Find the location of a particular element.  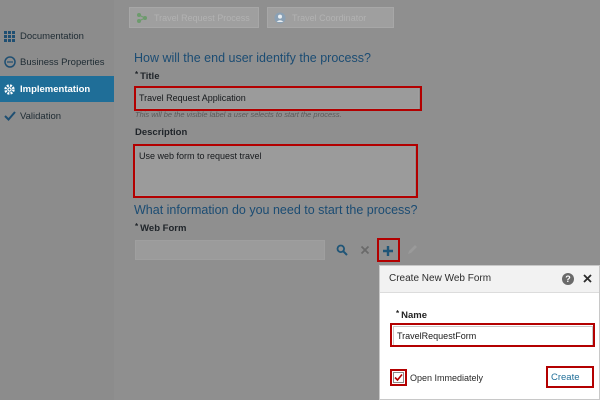

search-icon is located at coordinates (342, 250).